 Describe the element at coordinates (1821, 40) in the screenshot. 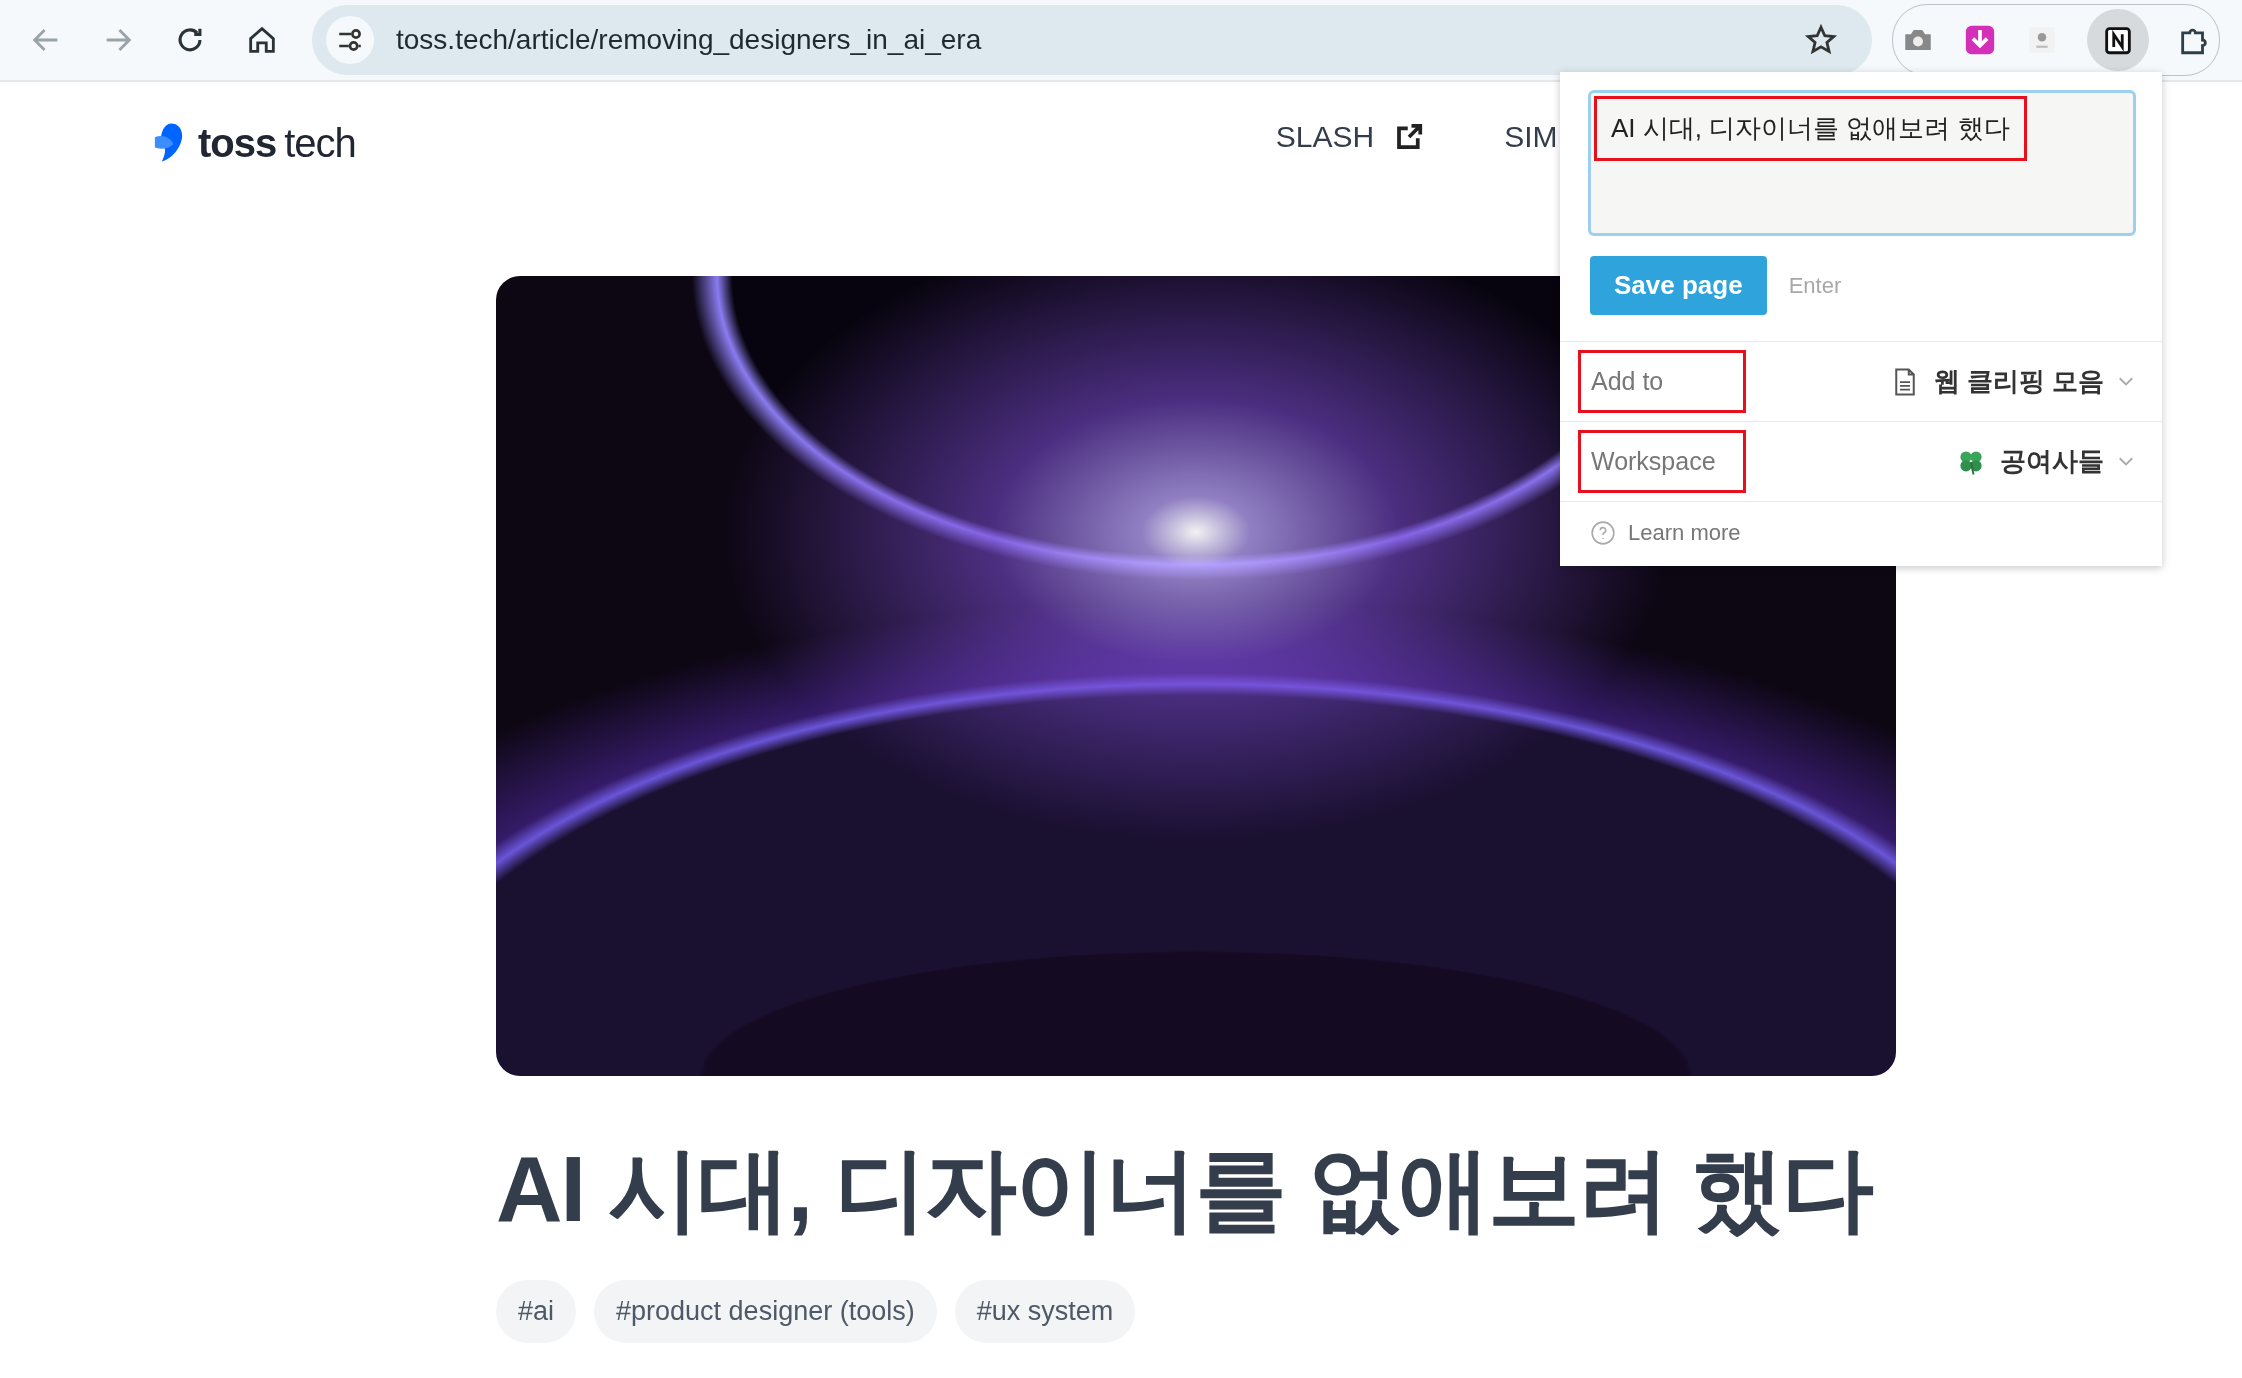

I see `bookmark-star-icon` at that location.